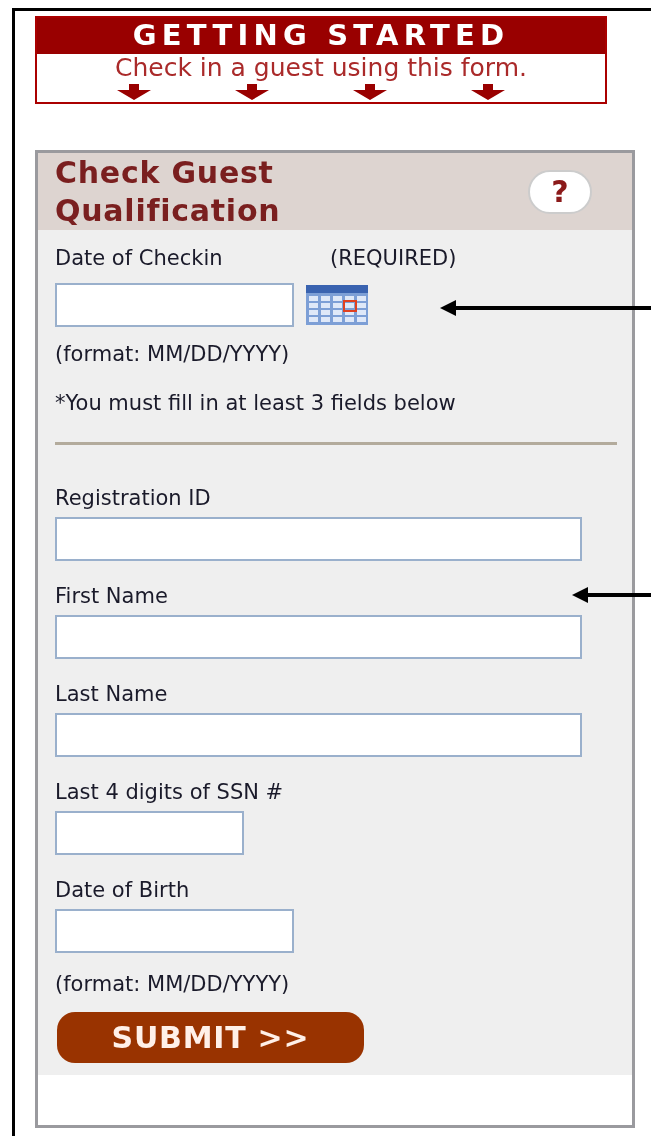 Image resolution: width=651 pixels, height=1136 pixels. What do you see at coordinates (111, 595) in the screenshot?
I see `field-label: First Name` at bounding box center [111, 595].